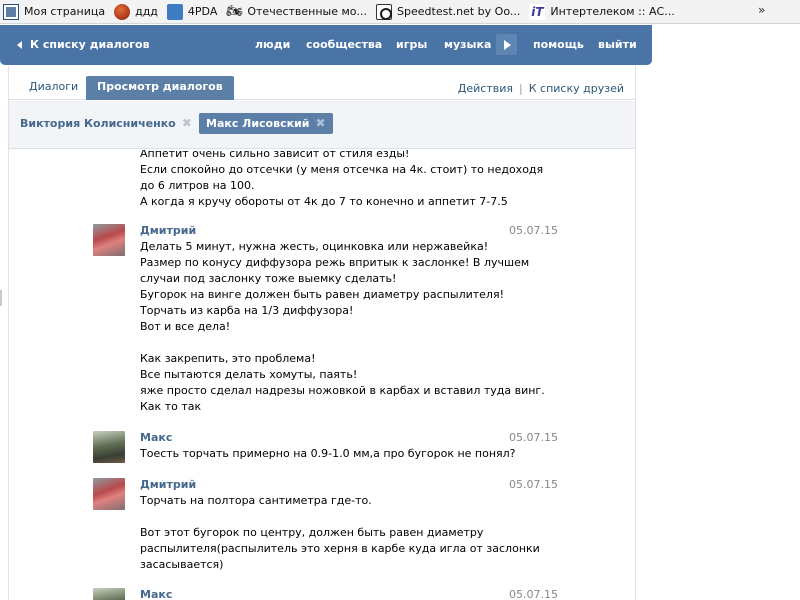 This screenshot has height=600, width=800. What do you see at coordinates (558, 44) in the screenshot?
I see `nav-help: помощь` at bounding box center [558, 44].